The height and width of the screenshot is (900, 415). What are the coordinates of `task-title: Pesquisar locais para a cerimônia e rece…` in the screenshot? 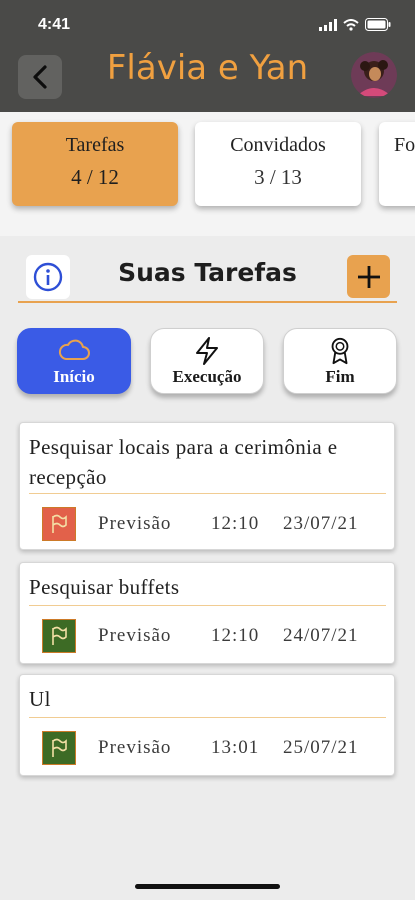 It's located at (183, 462).